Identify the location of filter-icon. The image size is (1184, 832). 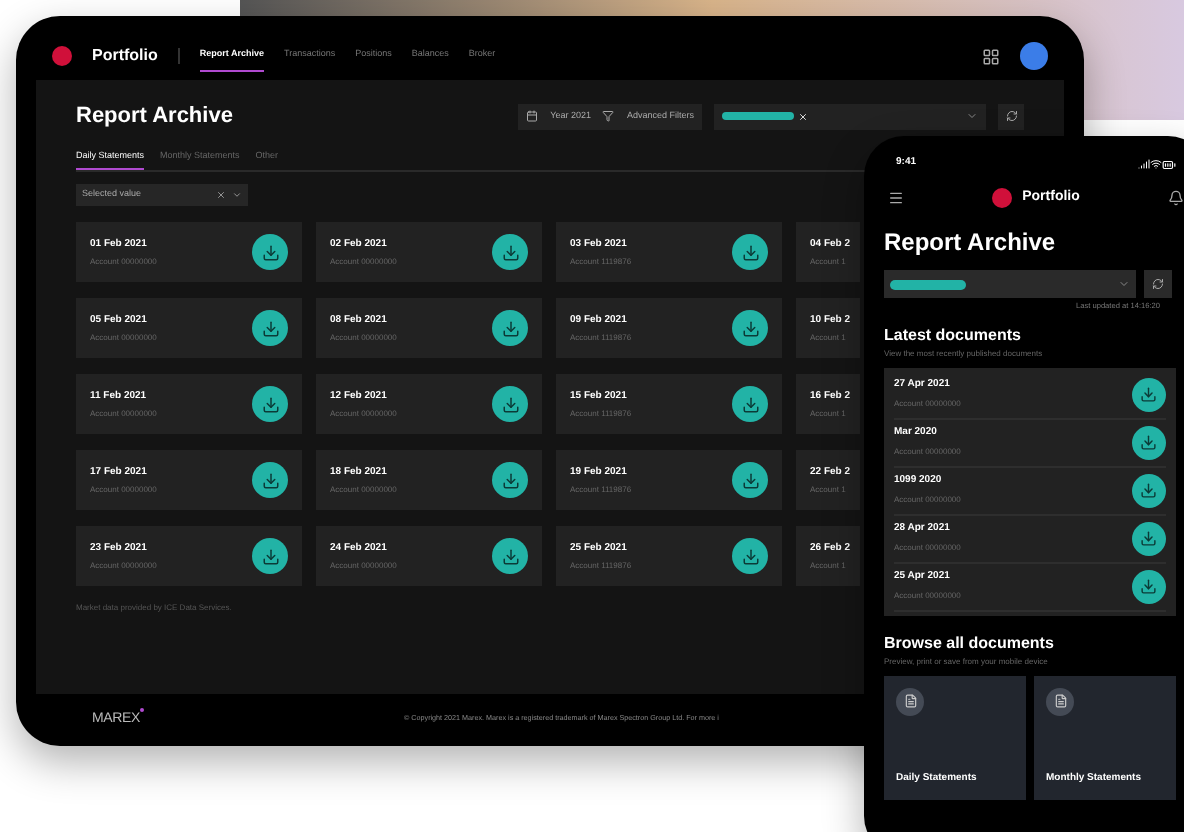
(608, 116).